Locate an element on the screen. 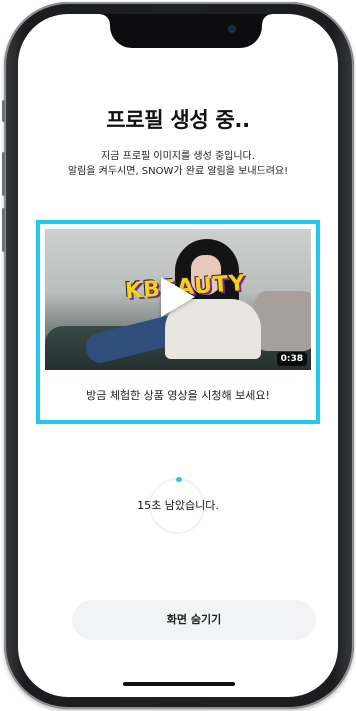 Image resolution: width=356 pixels, height=711 pixels. subtitle-line-2: 알림을 켜두시면, SNOW가 완료 알림을 보내드려요! is located at coordinates (178, 171).